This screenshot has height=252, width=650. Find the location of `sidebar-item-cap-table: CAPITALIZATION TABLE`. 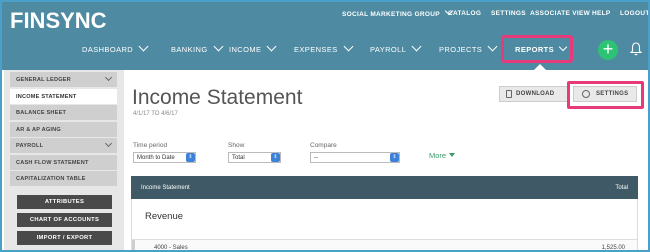

sidebar-item-cap-table: CAPITALIZATION TABLE is located at coordinates (63, 178).